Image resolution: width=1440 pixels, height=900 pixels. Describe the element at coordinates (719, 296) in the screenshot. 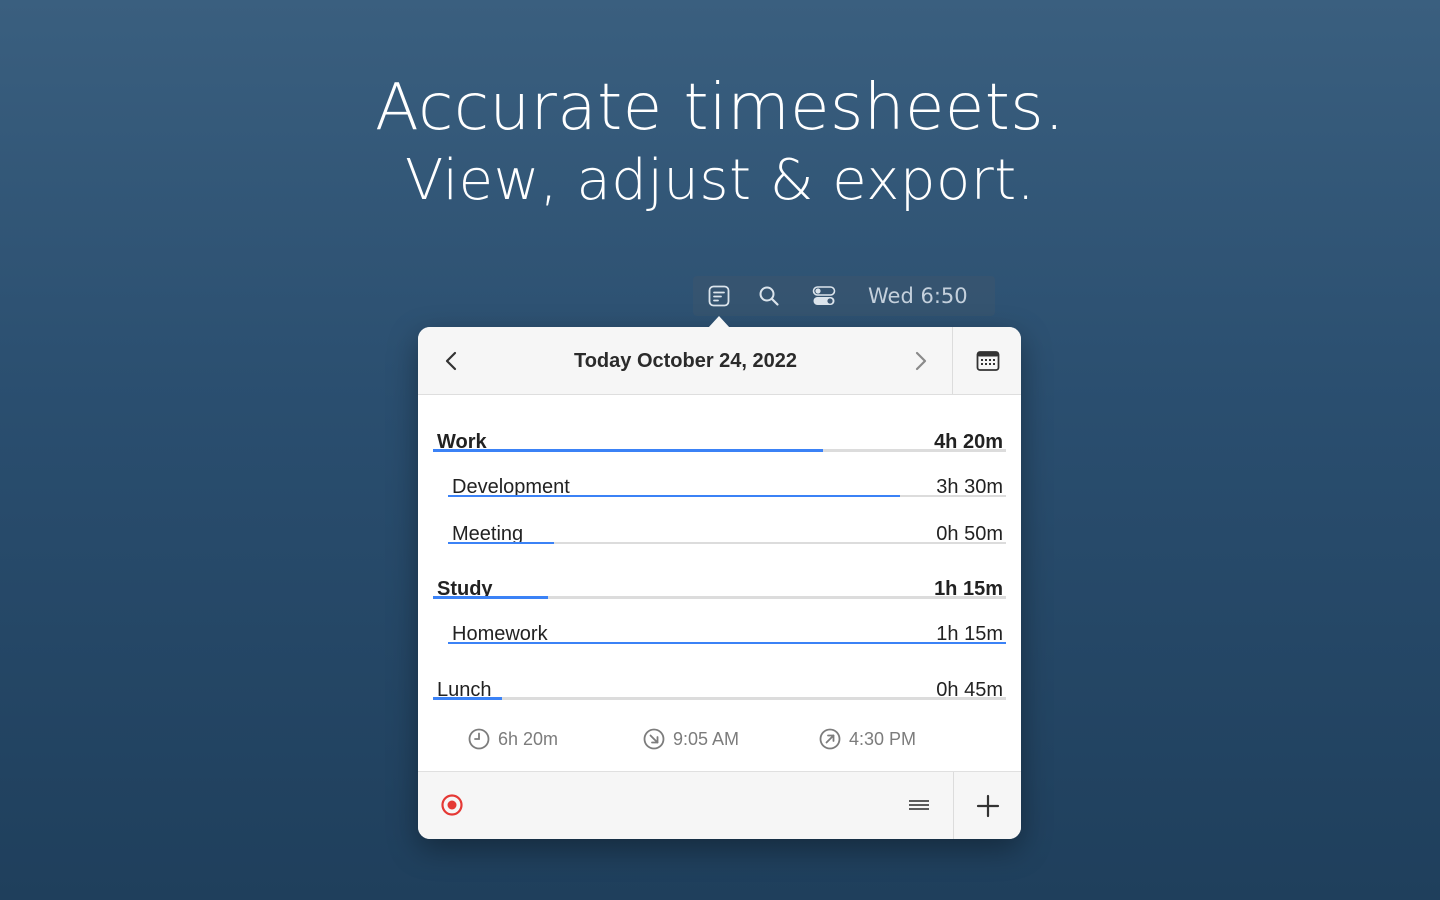

I see `timesheet-icon` at that location.